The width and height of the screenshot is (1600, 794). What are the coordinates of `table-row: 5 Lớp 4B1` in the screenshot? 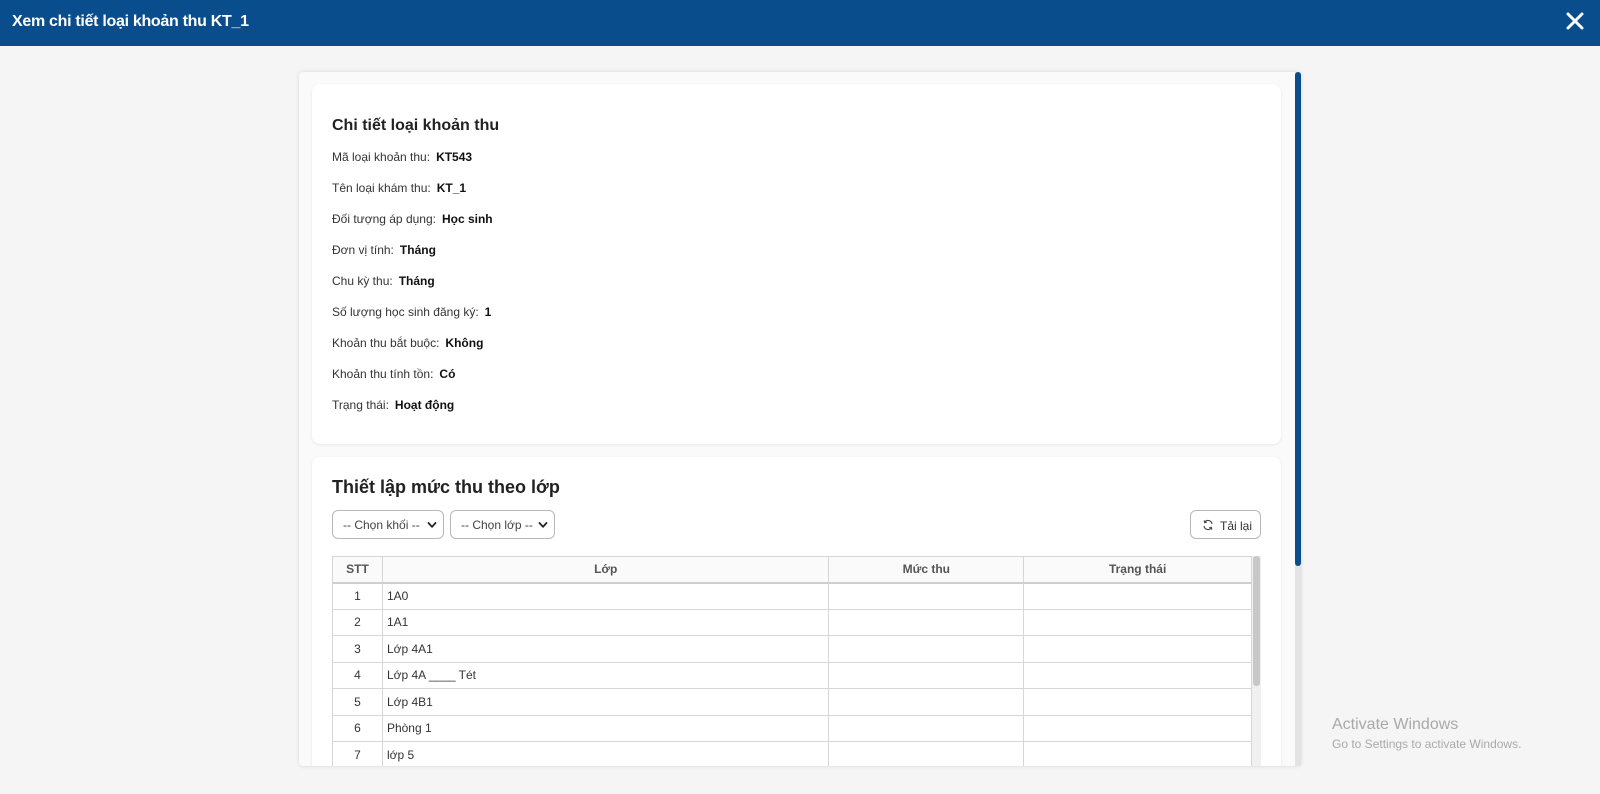 It's located at (792, 702).